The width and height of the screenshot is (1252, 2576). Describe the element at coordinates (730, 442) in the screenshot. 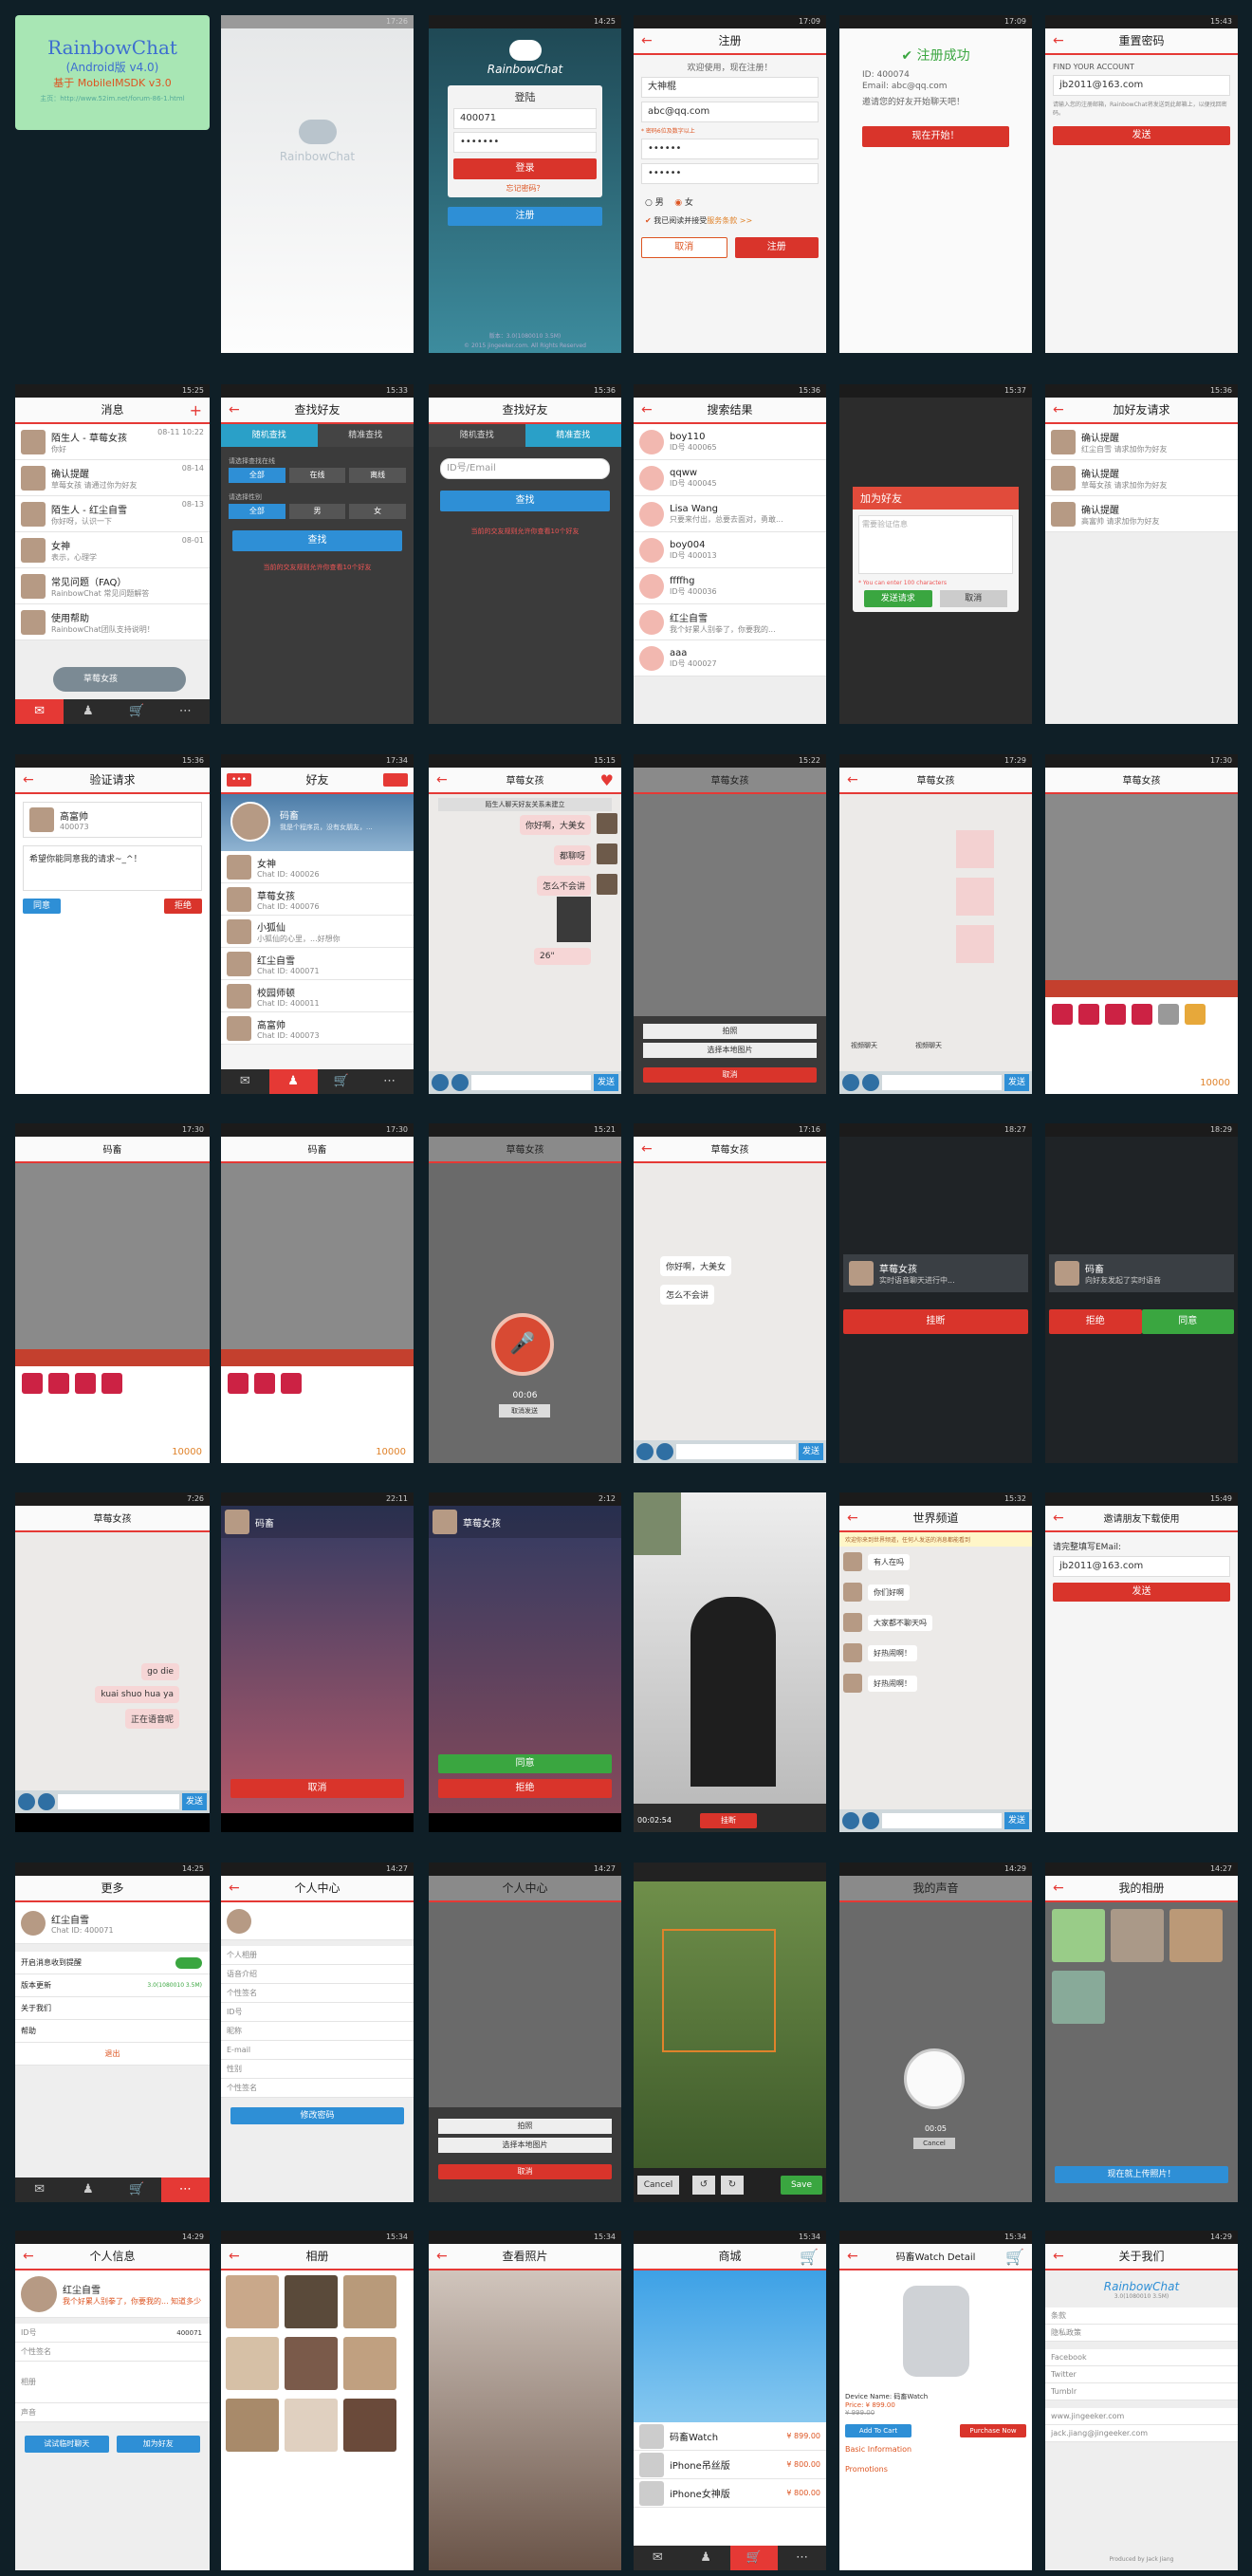

I see `list-item: boy110 ID号 400065` at that location.